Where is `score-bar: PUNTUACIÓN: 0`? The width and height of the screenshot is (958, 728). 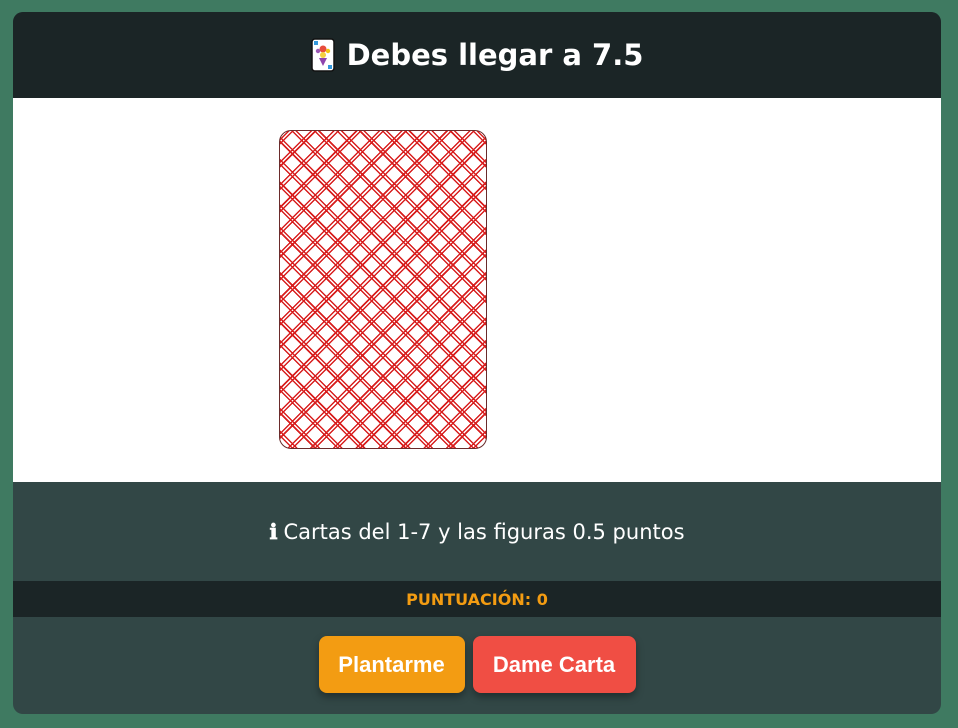
score-bar: PUNTUACIÓN: 0 is located at coordinates (477, 599).